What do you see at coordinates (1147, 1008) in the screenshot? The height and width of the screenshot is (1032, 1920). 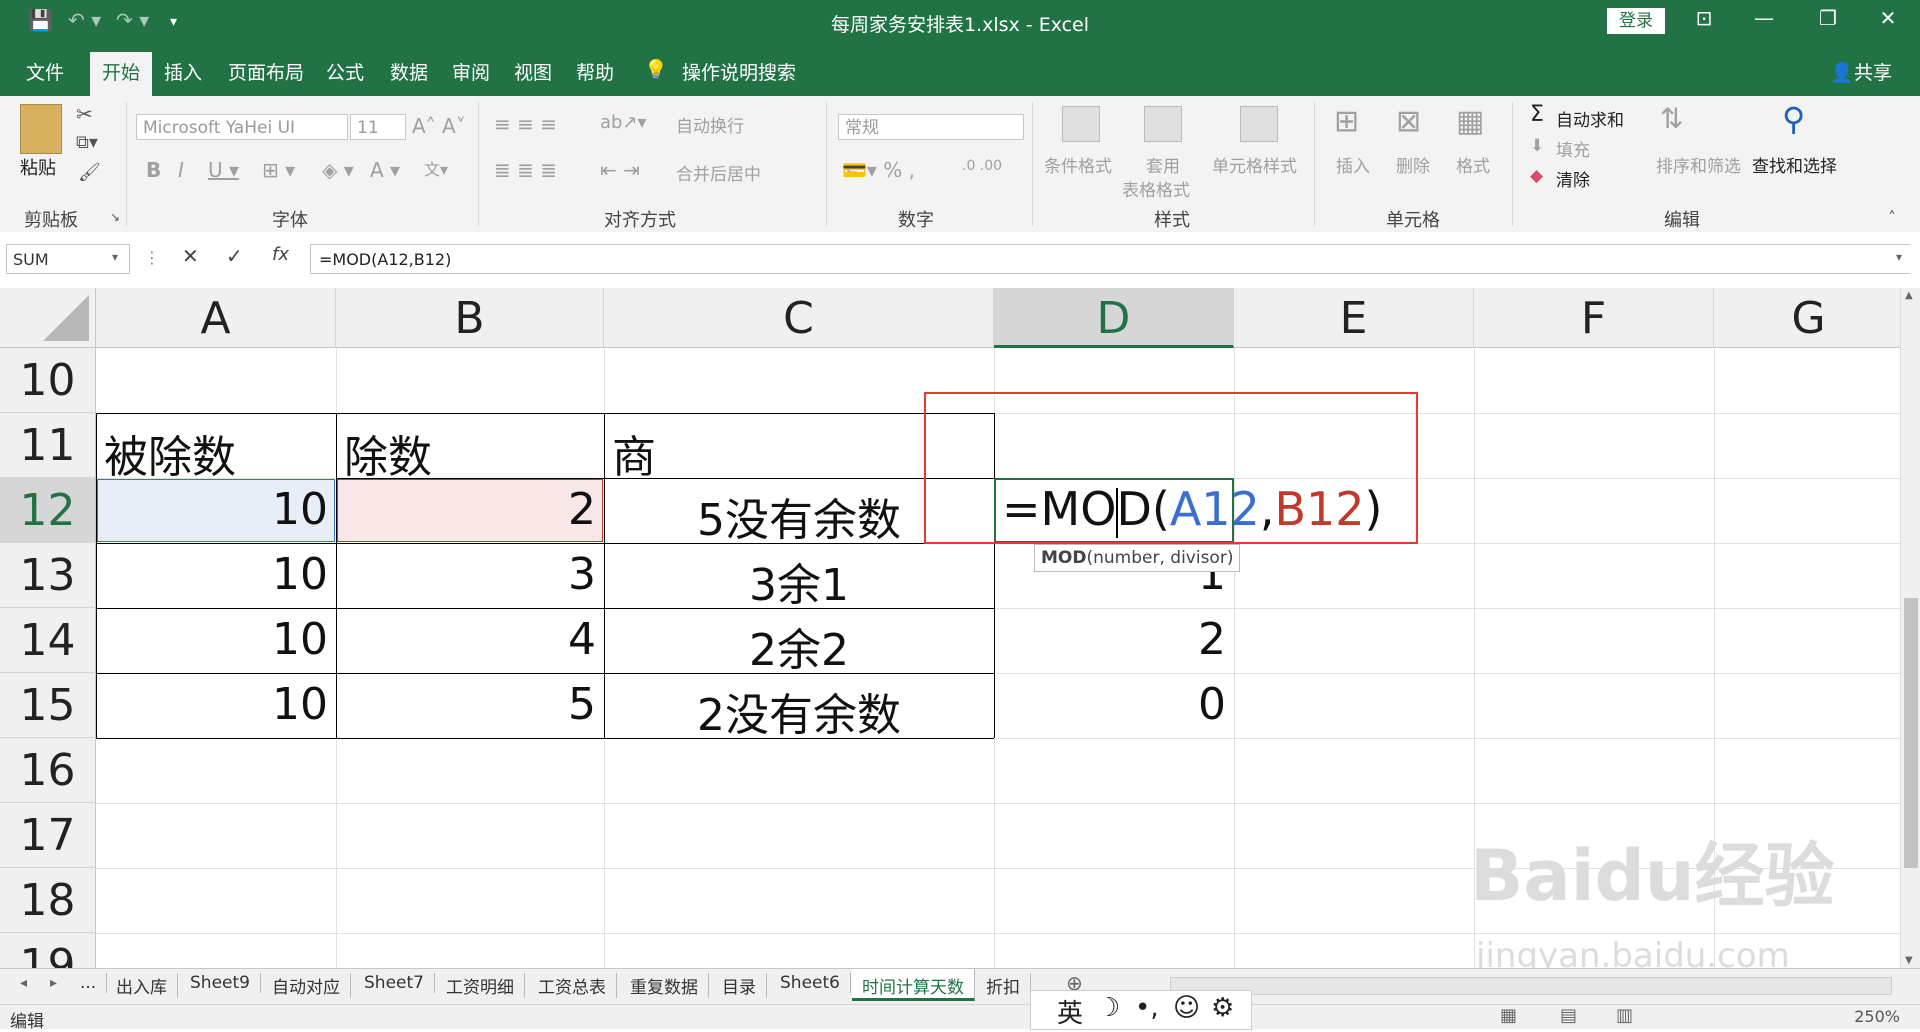 I see `punctuation-icon: •,` at bounding box center [1147, 1008].